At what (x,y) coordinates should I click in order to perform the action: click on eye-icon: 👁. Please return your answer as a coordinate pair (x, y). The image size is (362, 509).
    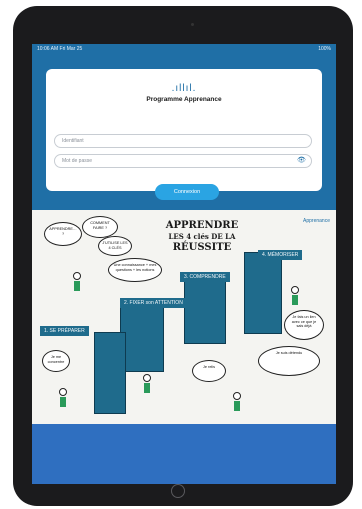
    Looking at the image, I should click on (301, 161).